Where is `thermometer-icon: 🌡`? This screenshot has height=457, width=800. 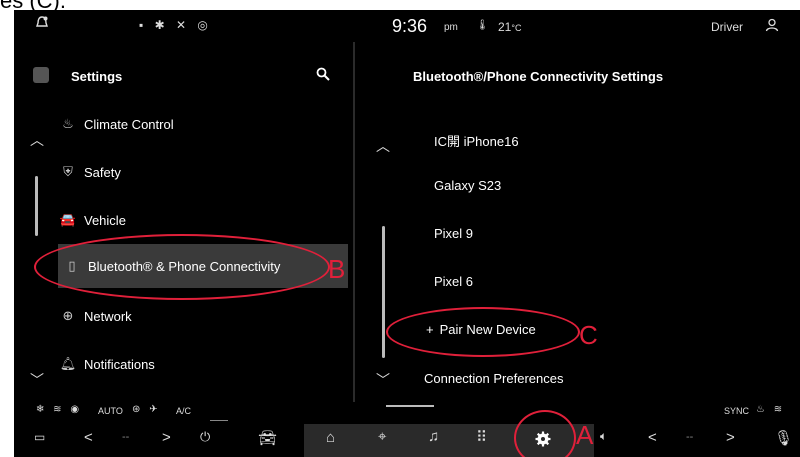 thermometer-icon: 🌡 is located at coordinates (482, 25).